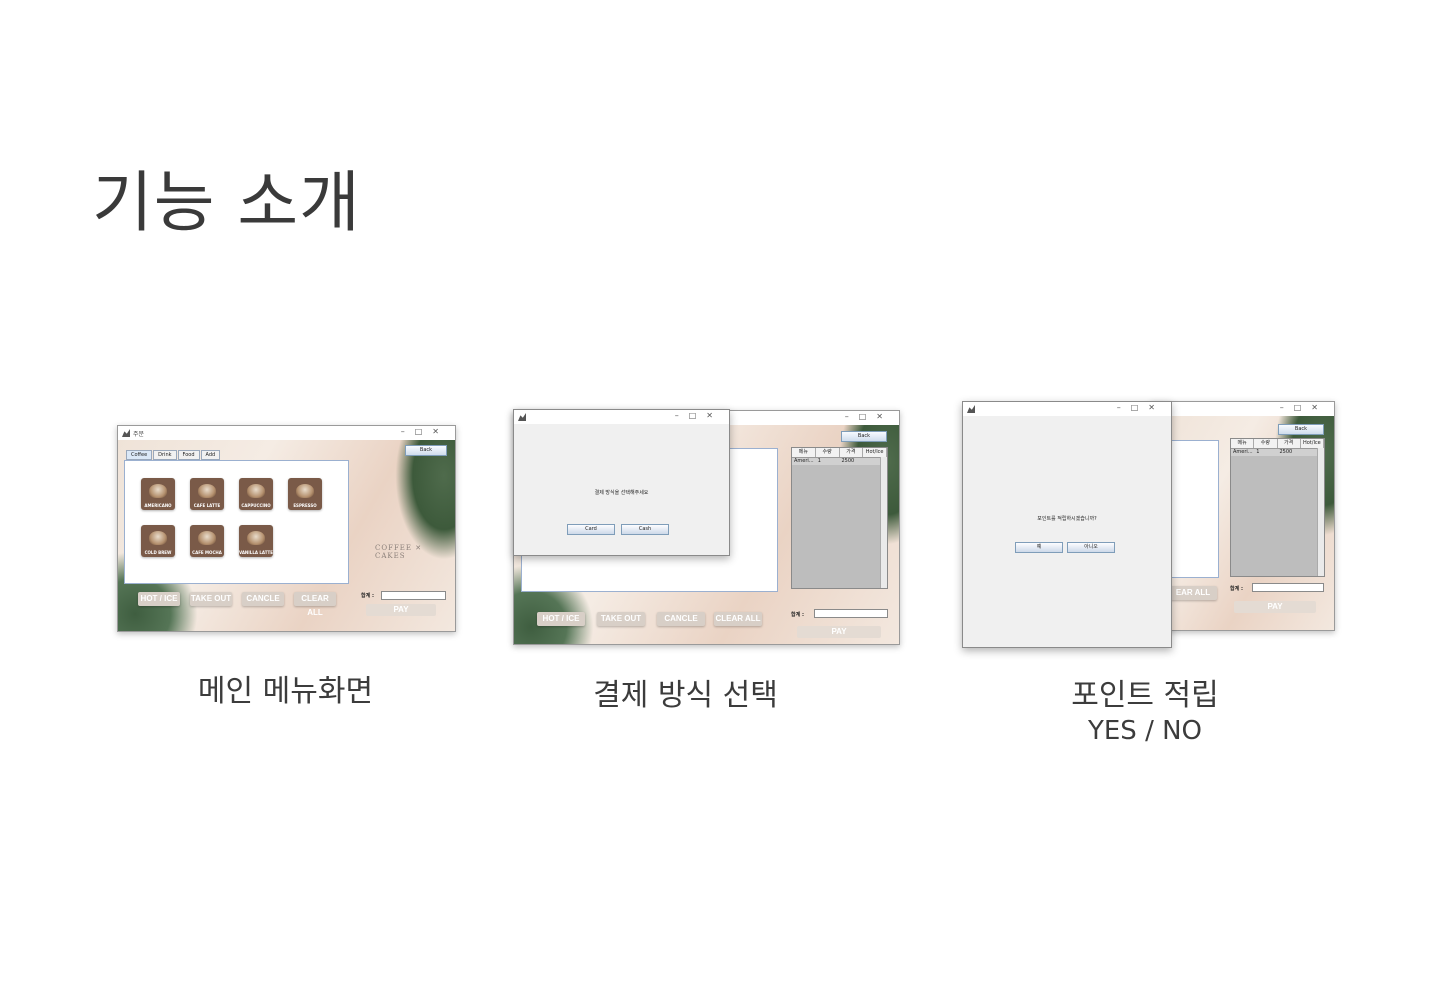 The height and width of the screenshot is (1000, 1440). What do you see at coordinates (1067, 519) in the screenshot?
I see `dialog-message: 포인트를 적립하시겠습니까?` at bounding box center [1067, 519].